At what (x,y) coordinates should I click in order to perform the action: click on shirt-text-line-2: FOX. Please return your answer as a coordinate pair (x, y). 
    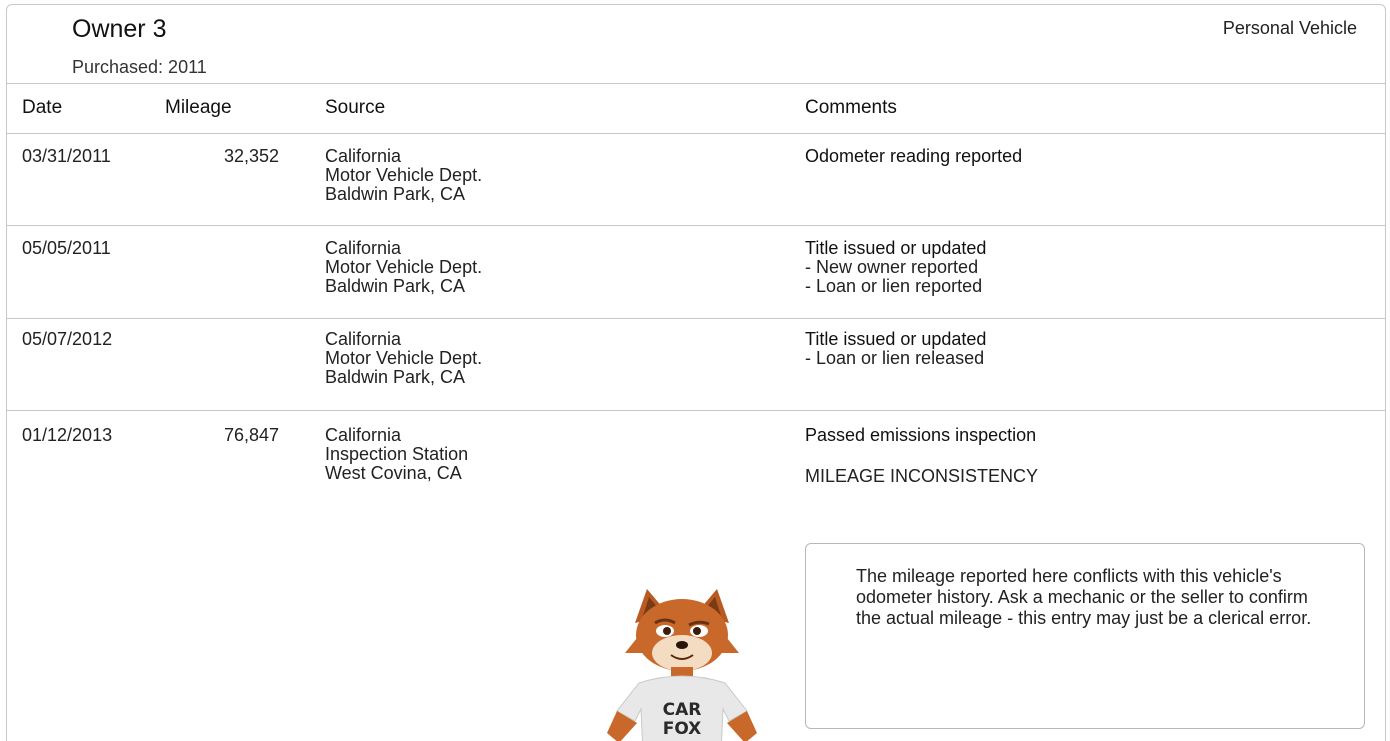
    Looking at the image, I should click on (682, 729).